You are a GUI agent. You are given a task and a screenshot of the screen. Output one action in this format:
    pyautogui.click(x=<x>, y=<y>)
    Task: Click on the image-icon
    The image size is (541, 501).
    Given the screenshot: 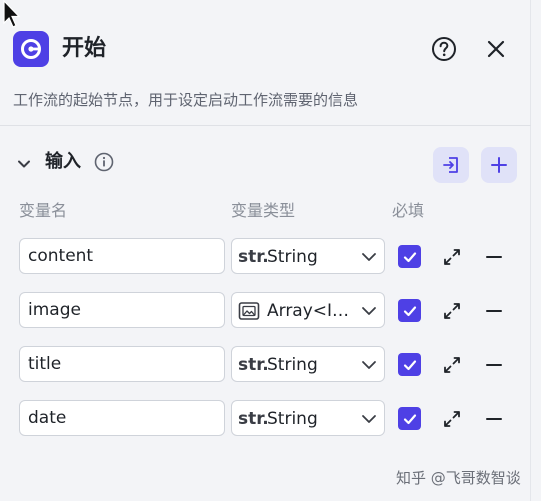 What is the action you would take?
    pyautogui.click(x=249, y=311)
    